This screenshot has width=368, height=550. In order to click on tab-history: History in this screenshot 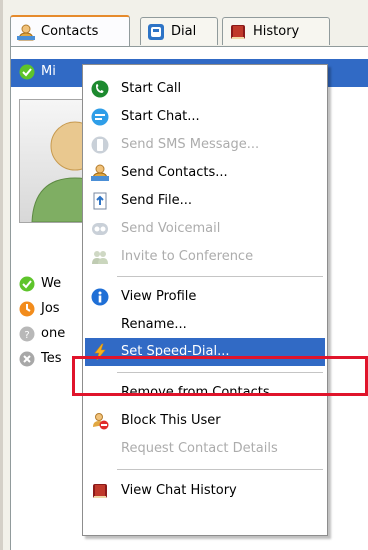, I will do `click(276, 31)`.